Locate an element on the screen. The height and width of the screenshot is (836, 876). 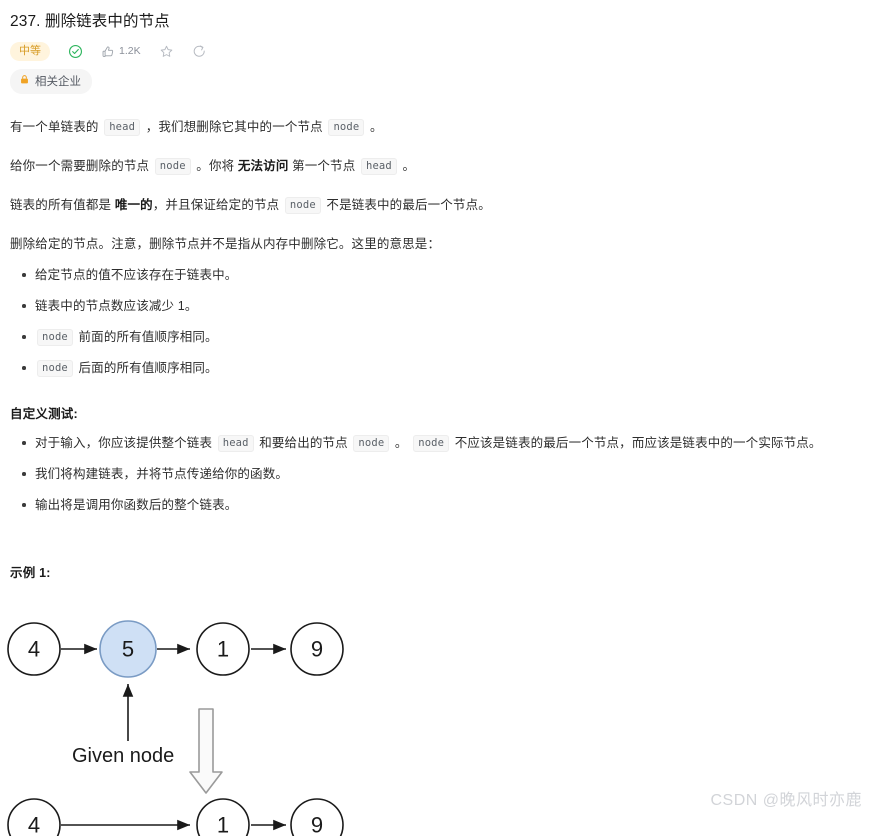
node-bottom-0: 4 is located at coordinates (34, 817).